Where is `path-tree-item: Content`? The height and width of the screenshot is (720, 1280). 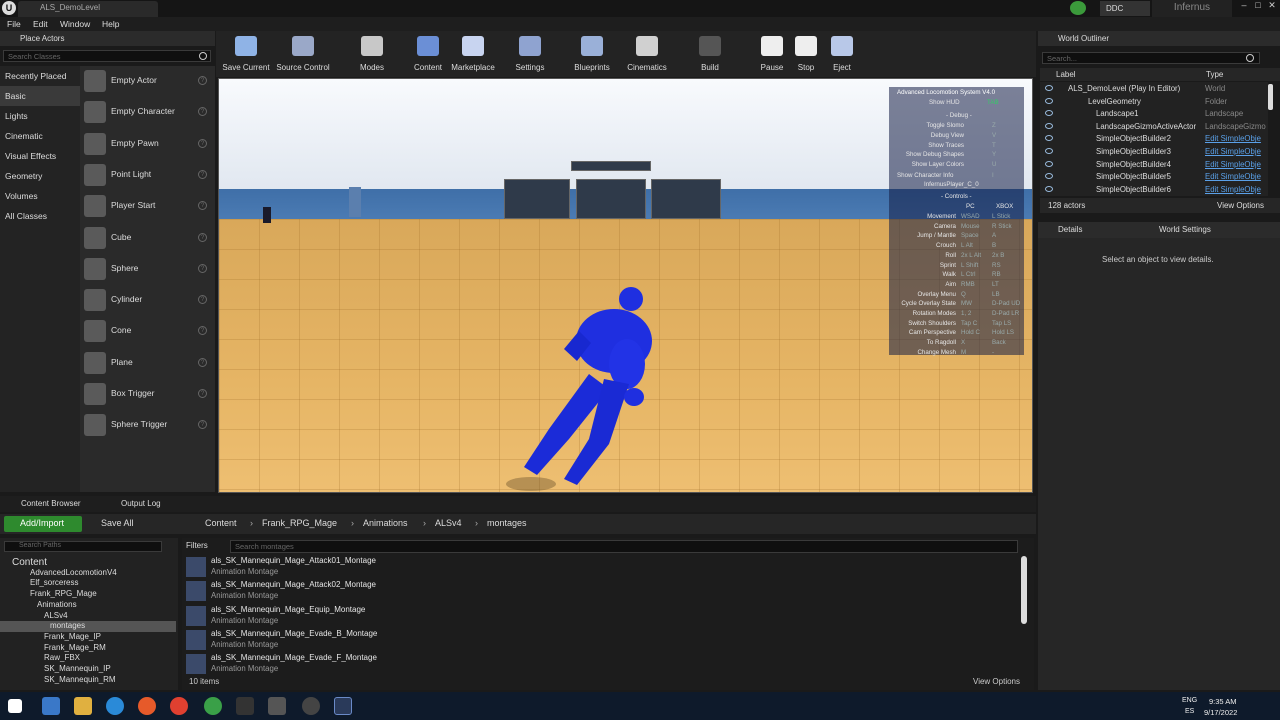 path-tree-item: Content is located at coordinates (88, 562).